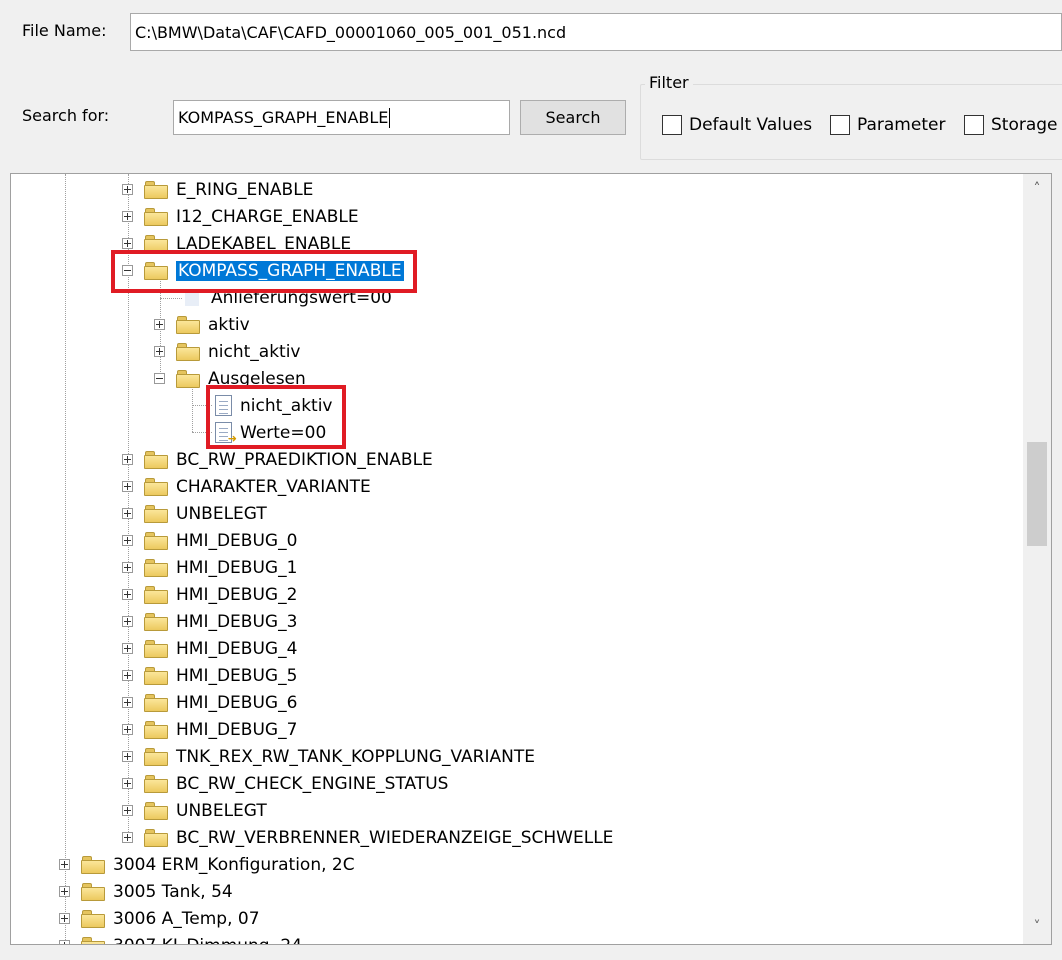 The image size is (1062, 960). I want to click on tree-node-hmi-debug-4: HMI_DEBUG_4, so click(209, 648).